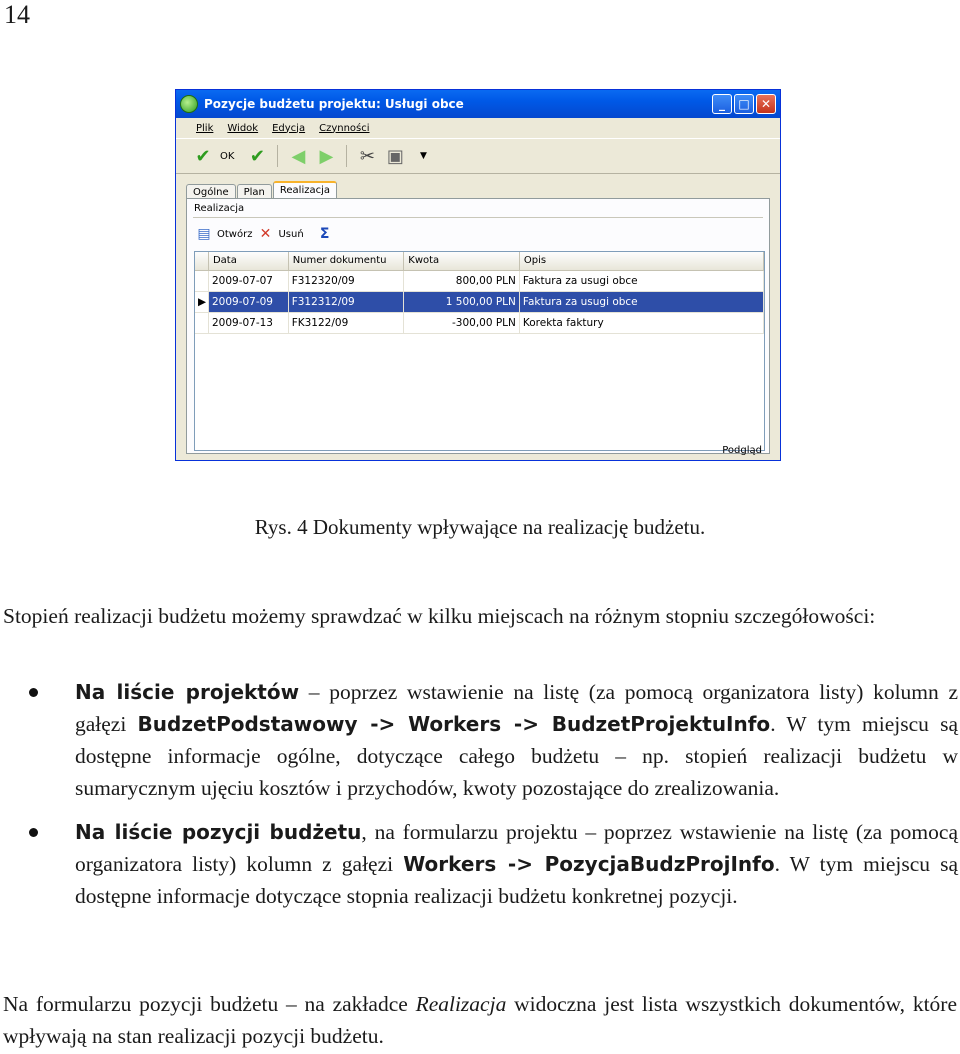  What do you see at coordinates (742, 450) in the screenshot?
I see `preview-status: Podgląd` at bounding box center [742, 450].